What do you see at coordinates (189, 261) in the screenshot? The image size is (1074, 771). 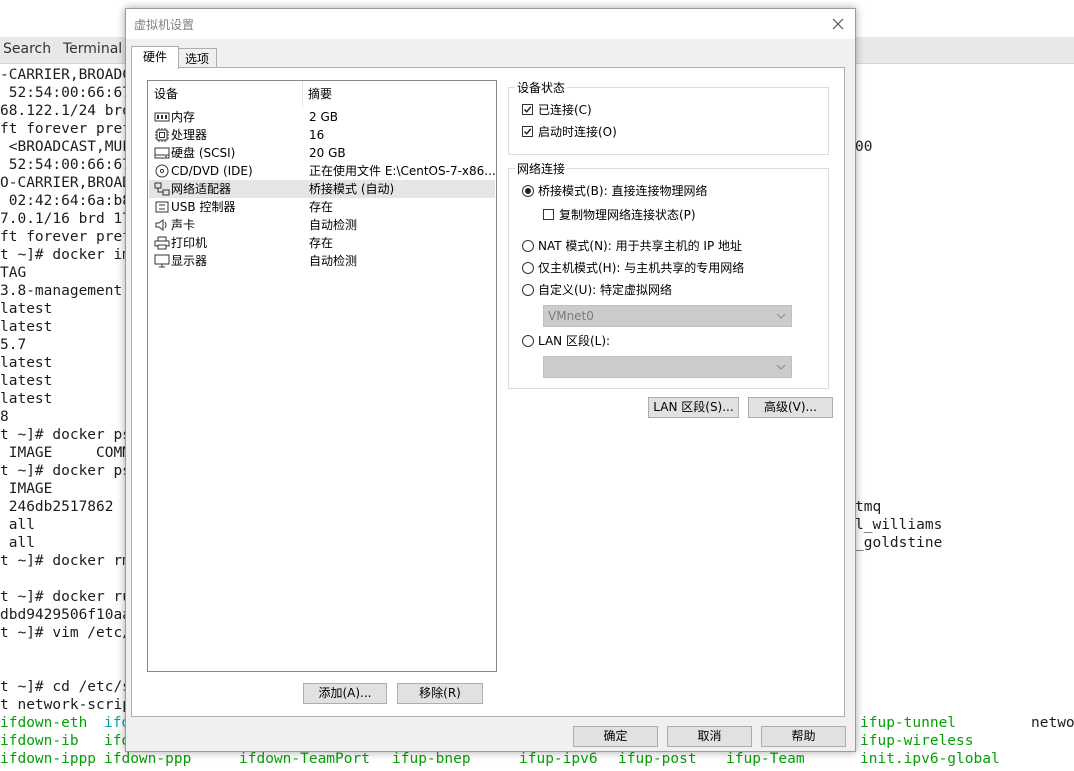 I see `device-name: 显示器` at bounding box center [189, 261].